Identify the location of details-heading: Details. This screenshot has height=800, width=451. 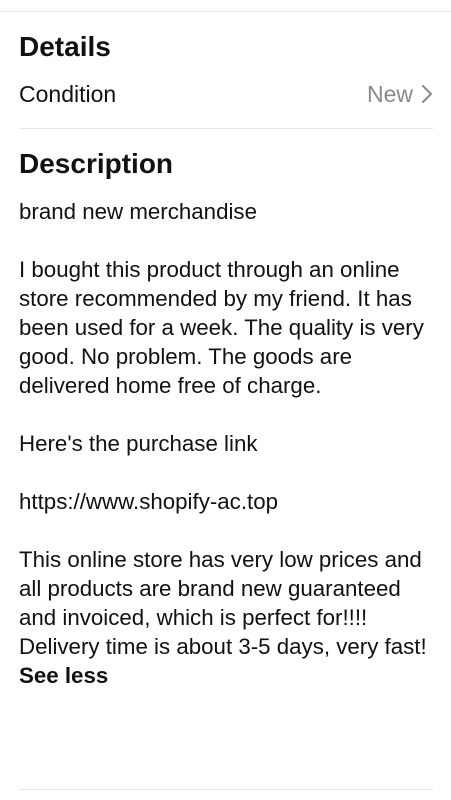
(65, 46).